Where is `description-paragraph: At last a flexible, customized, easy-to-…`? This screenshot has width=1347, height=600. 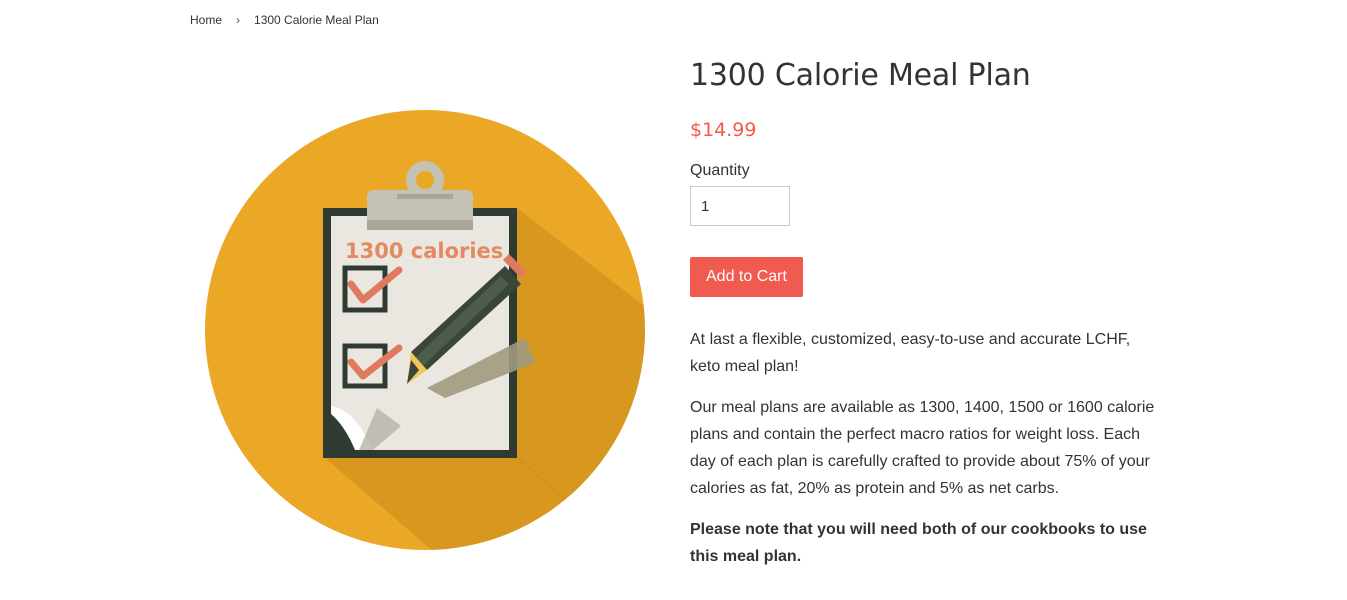
description-paragraph: At last a flexible, customized, easy-to-… is located at coordinates (910, 353).